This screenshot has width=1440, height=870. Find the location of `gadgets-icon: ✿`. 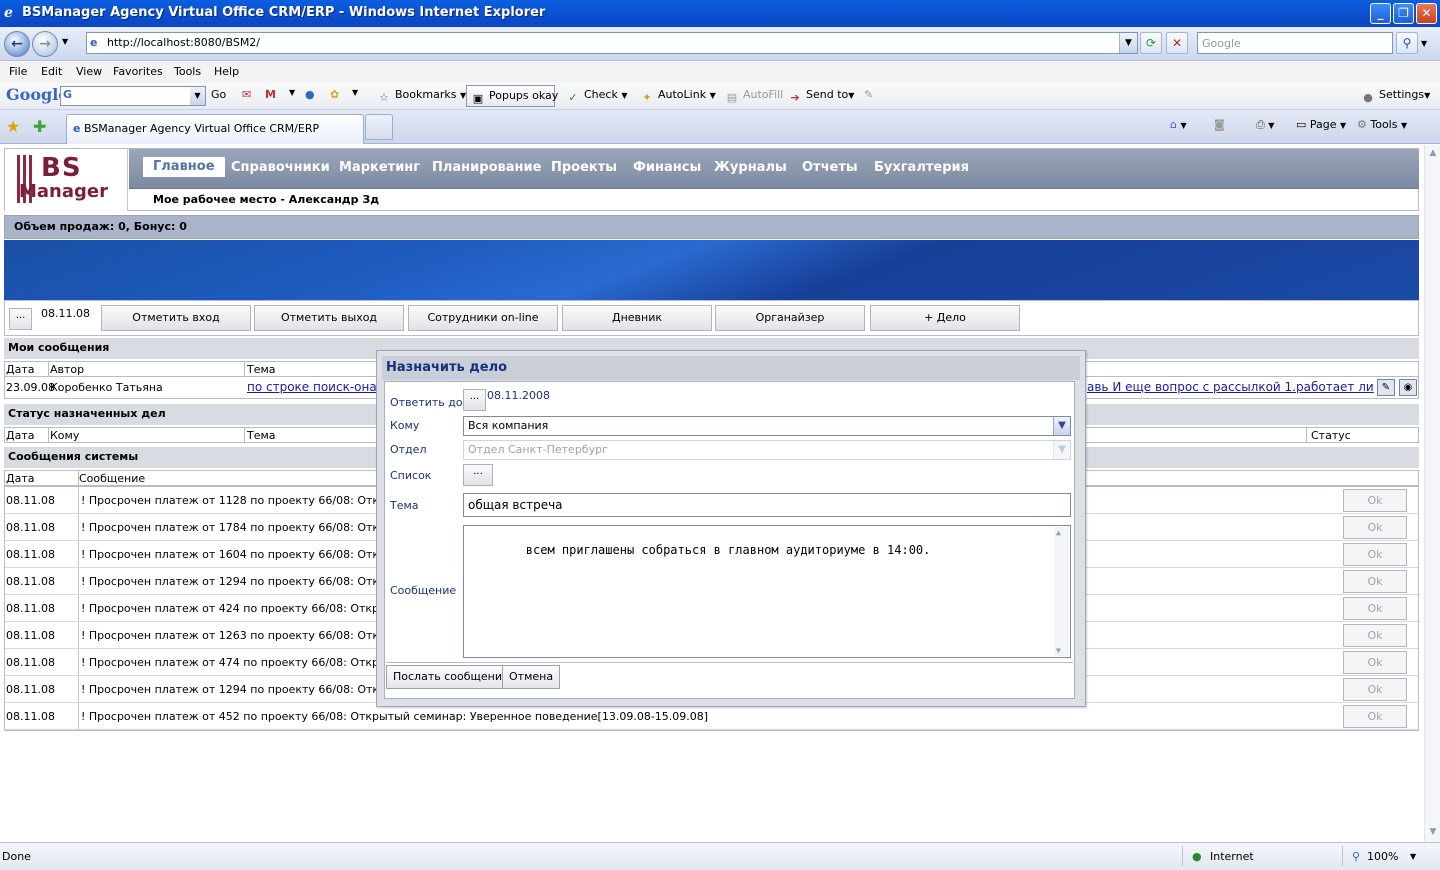

gadgets-icon: ✿ is located at coordinates (334, 94).